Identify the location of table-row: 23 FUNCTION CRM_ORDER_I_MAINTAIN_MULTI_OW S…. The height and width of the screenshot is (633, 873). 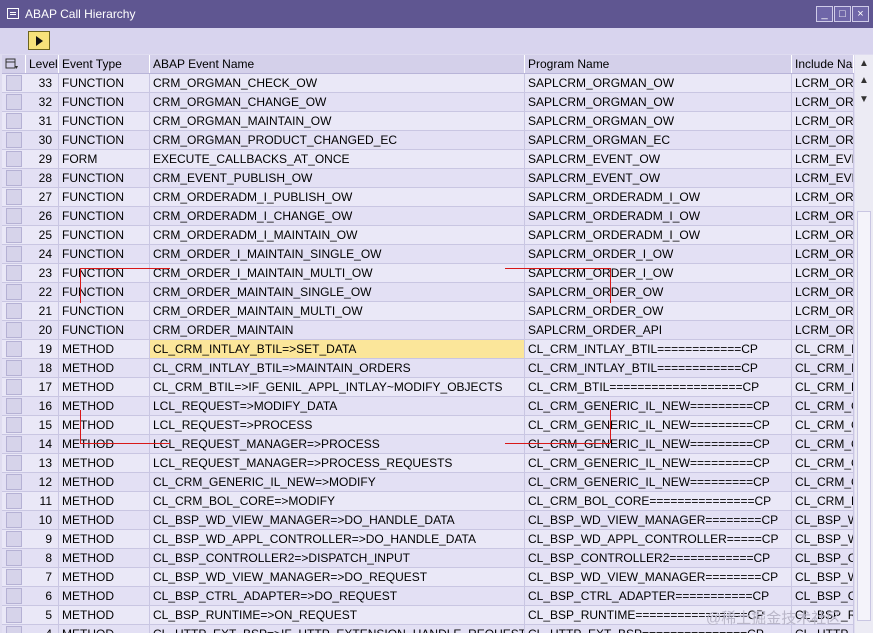
(428, 273).